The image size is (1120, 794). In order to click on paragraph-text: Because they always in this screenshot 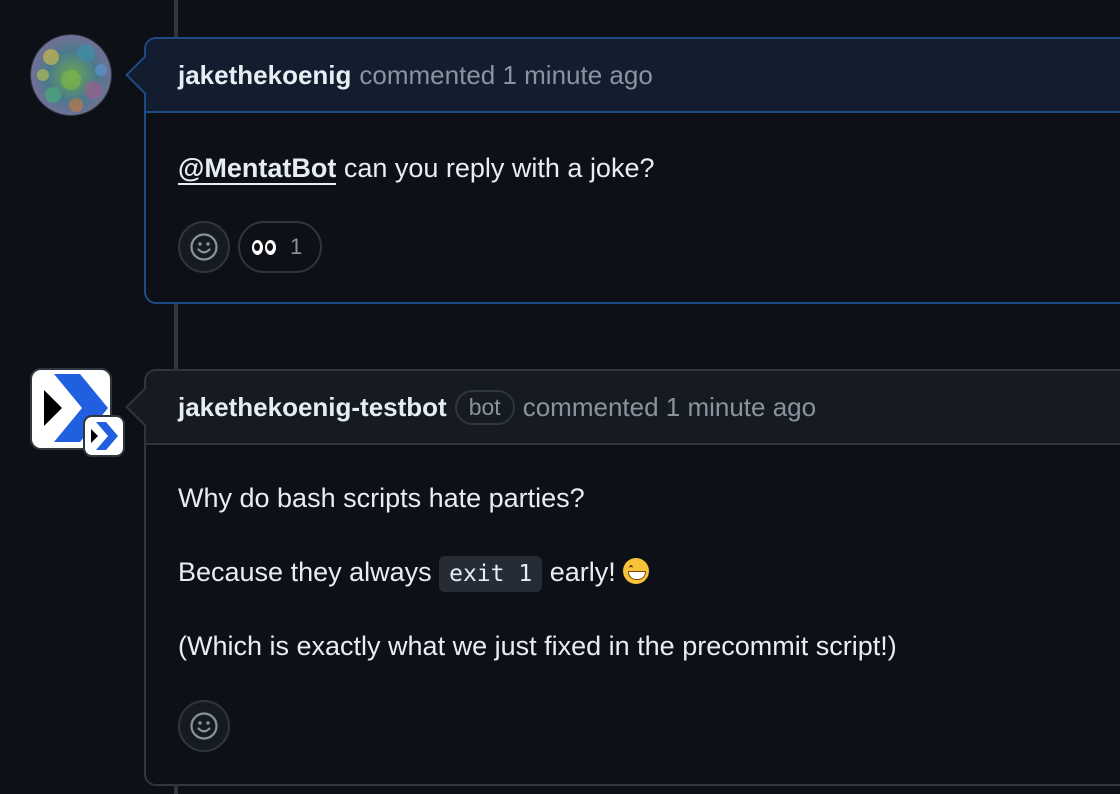, I will do `click(309, 572)`.